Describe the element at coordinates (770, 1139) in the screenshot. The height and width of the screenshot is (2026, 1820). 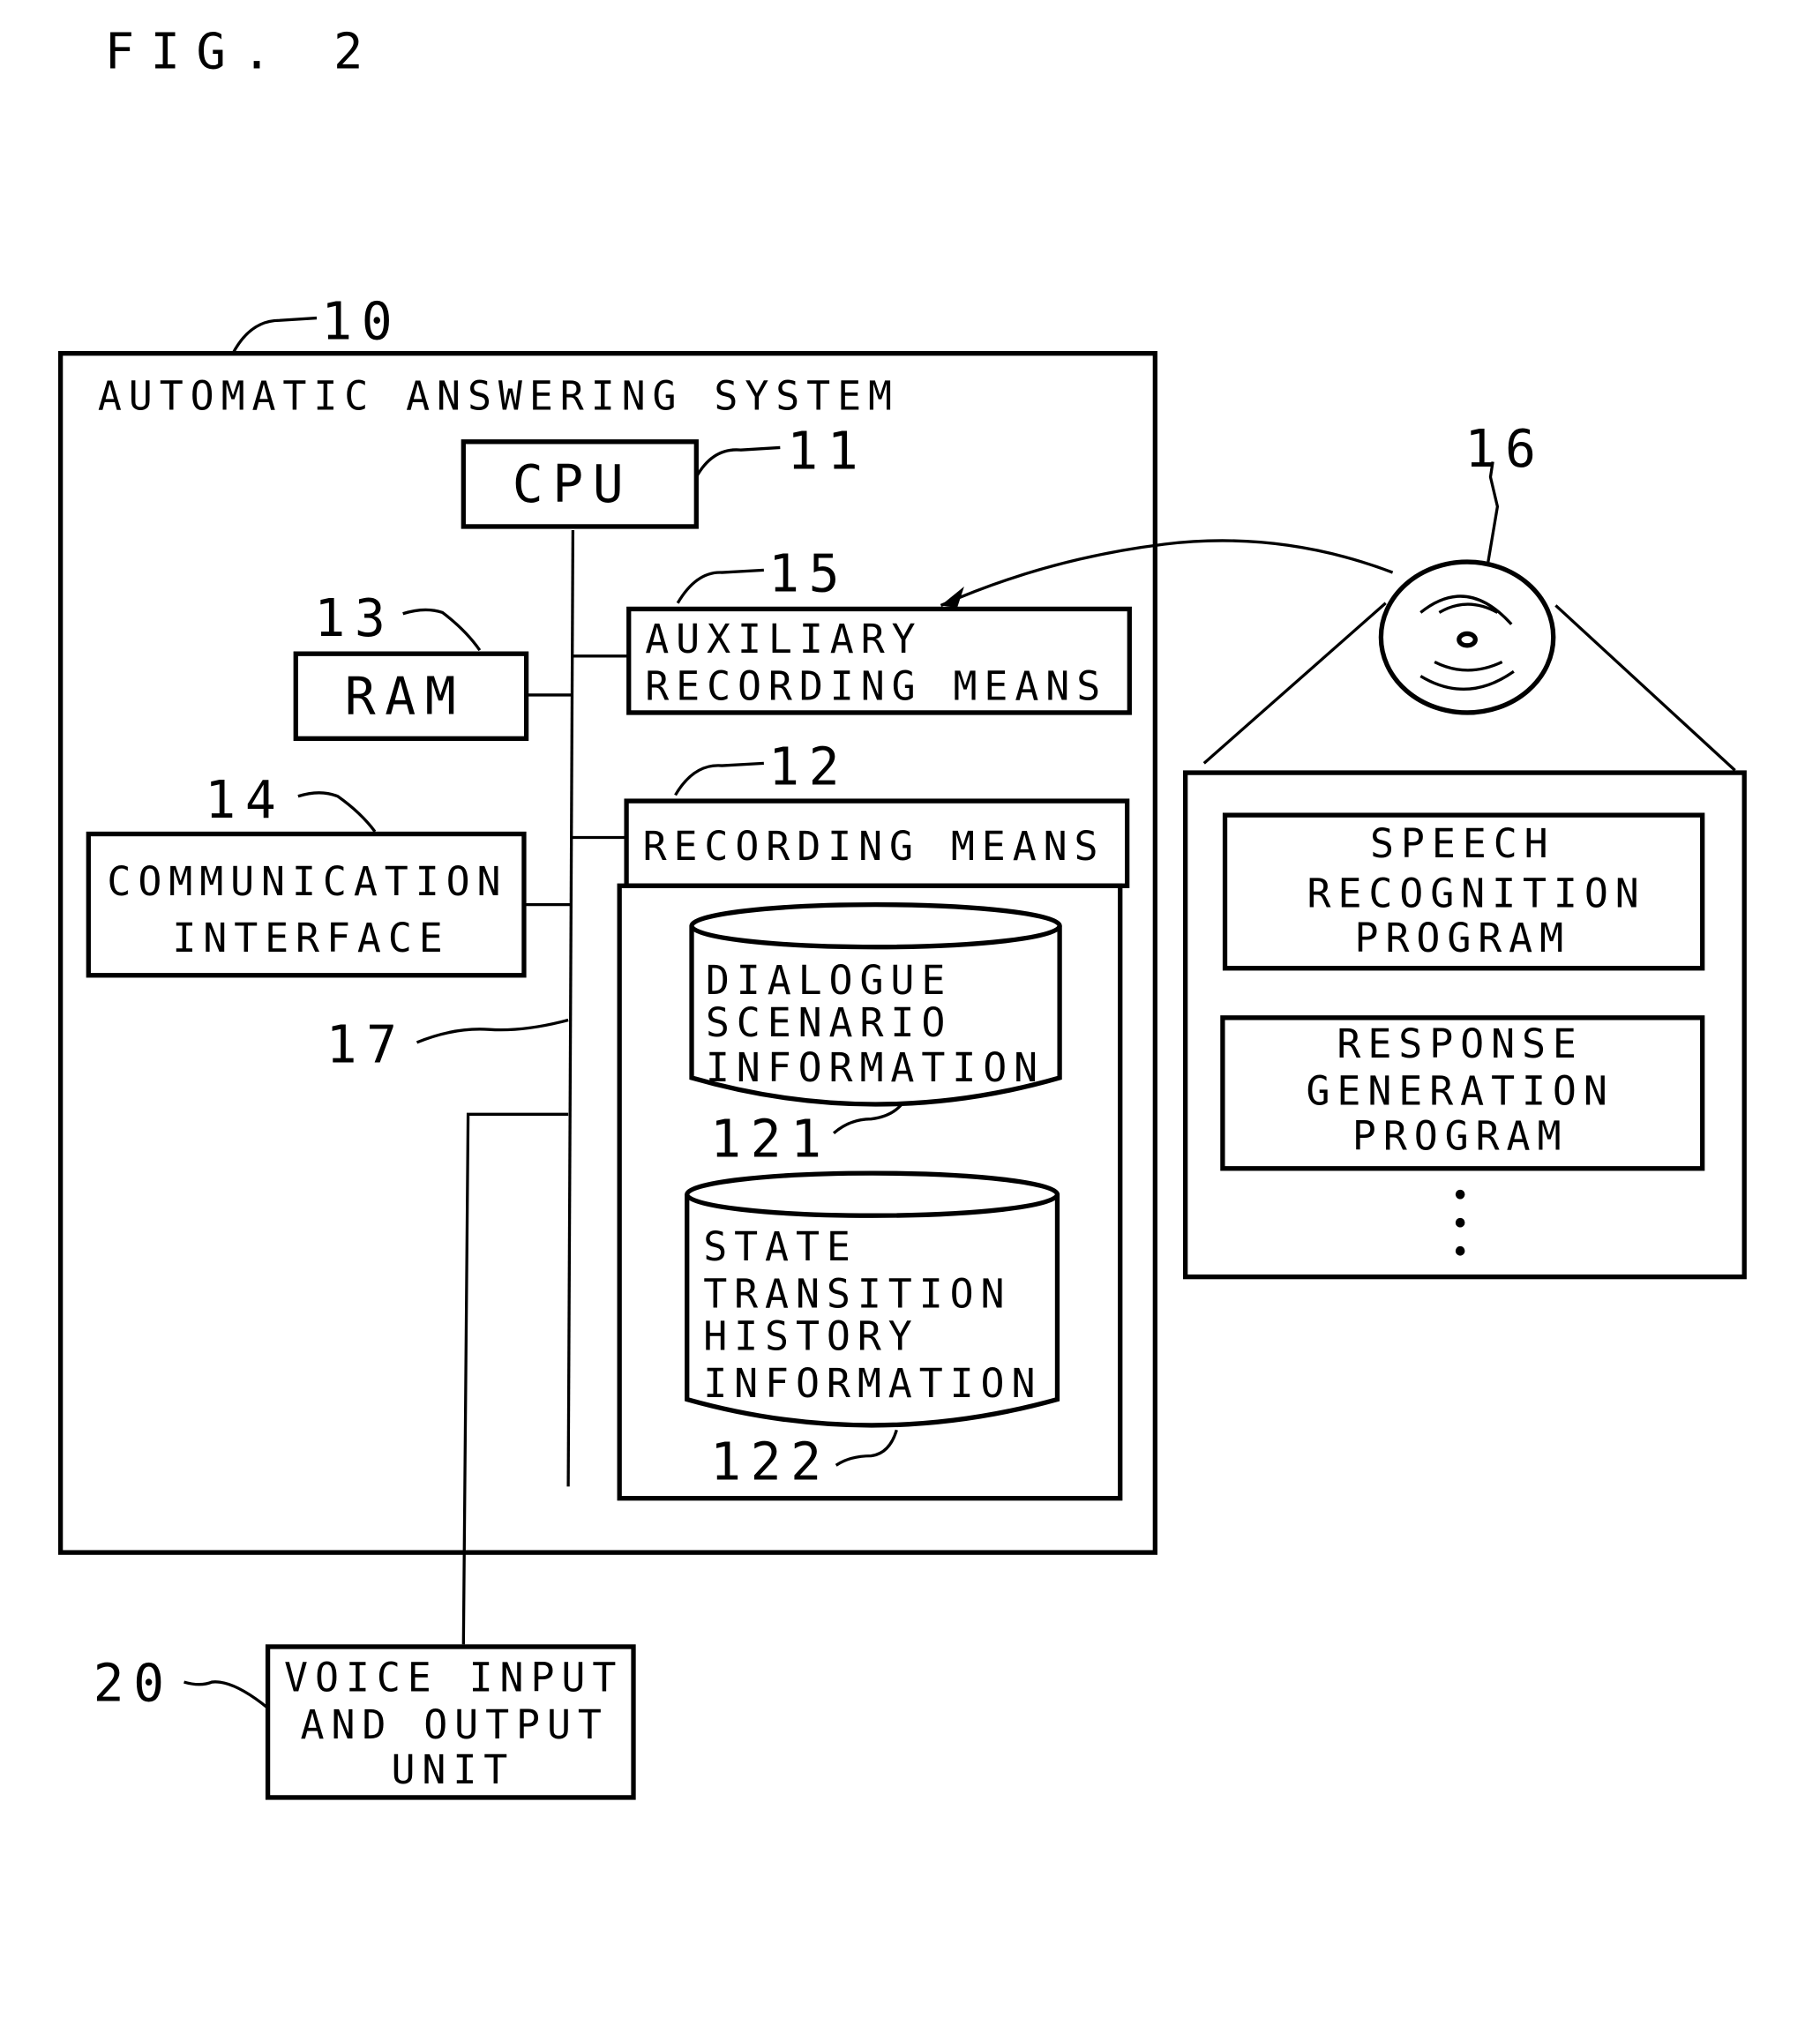
I see `ref-121: 121` at that location.